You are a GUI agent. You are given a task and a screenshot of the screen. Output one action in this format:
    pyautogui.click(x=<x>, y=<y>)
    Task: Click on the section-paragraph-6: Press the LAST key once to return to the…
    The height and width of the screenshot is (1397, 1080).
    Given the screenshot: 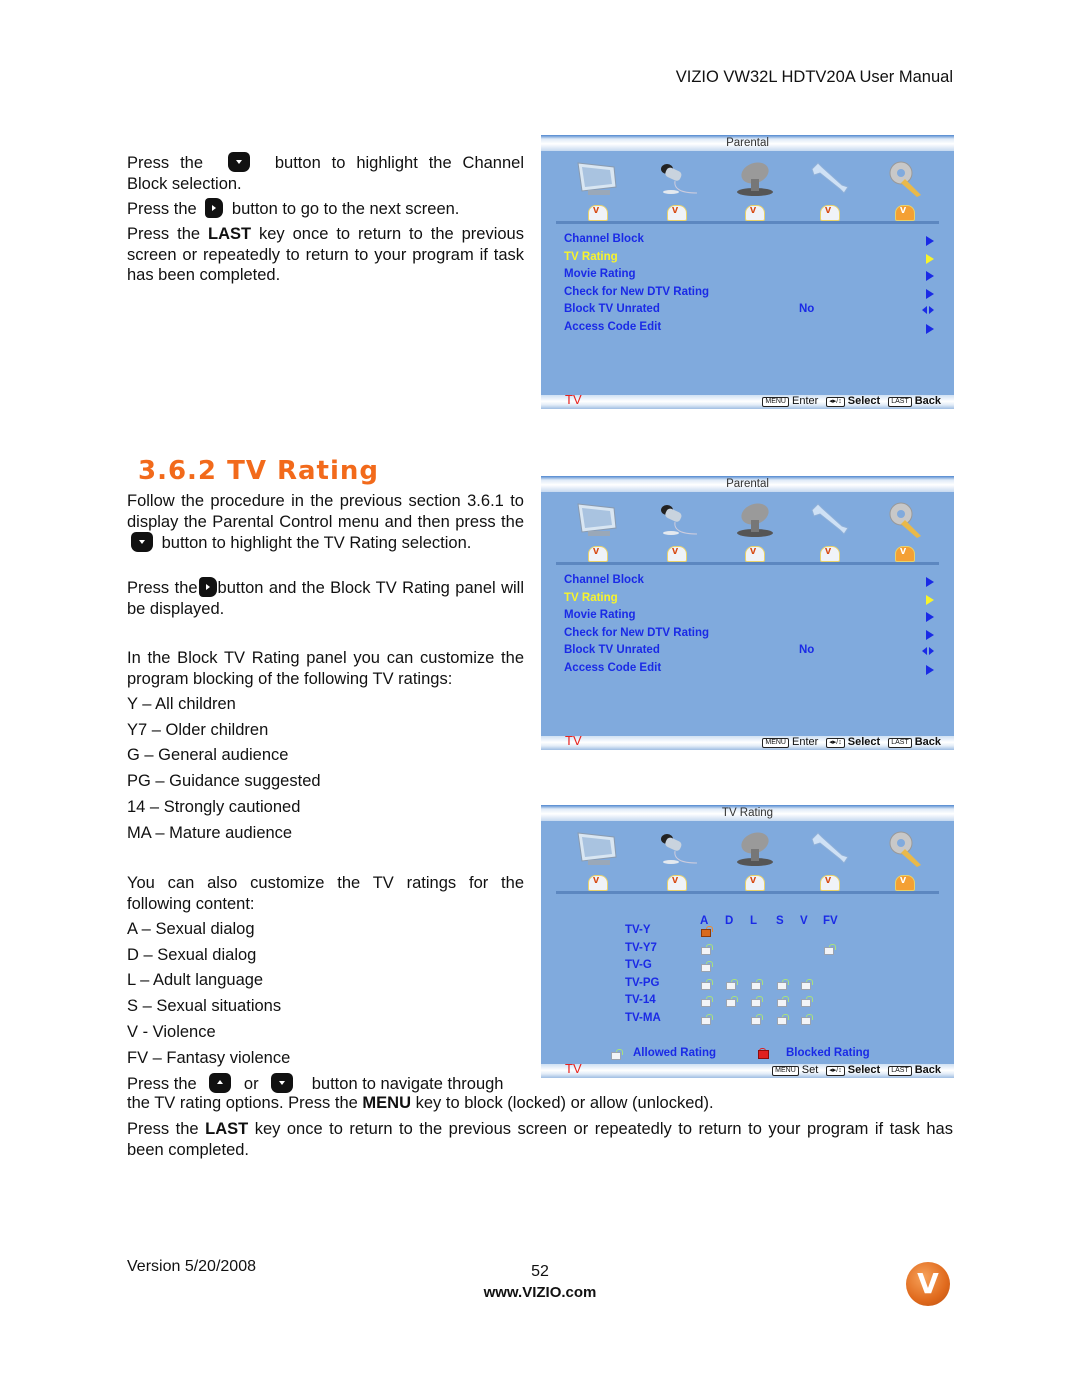 What is the action you would take?
    pyautogui.click(x=540, y=1139)
    